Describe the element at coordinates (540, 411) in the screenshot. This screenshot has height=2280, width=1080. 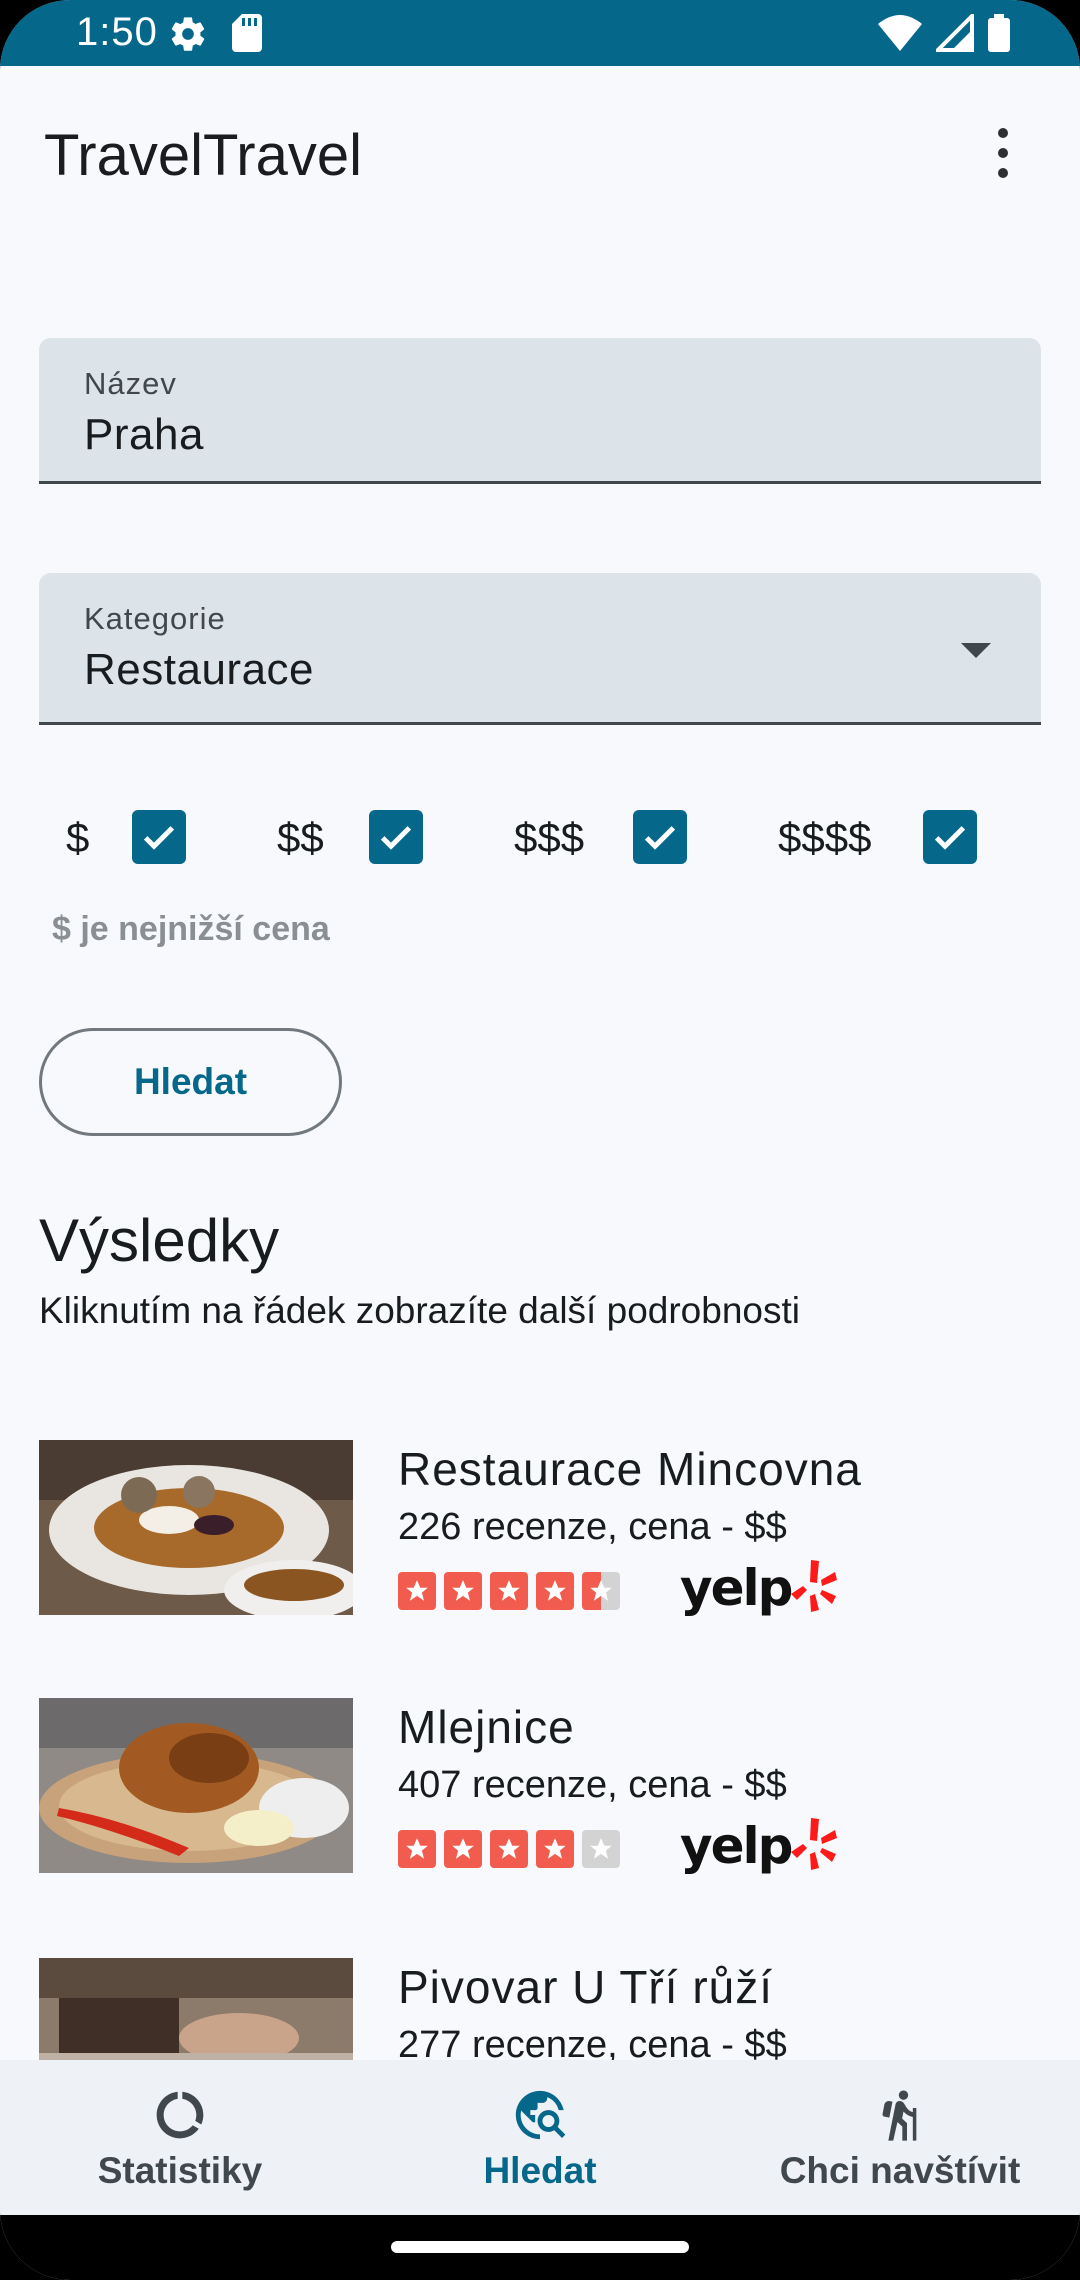
I see `name-field: Název Praha` at that location.